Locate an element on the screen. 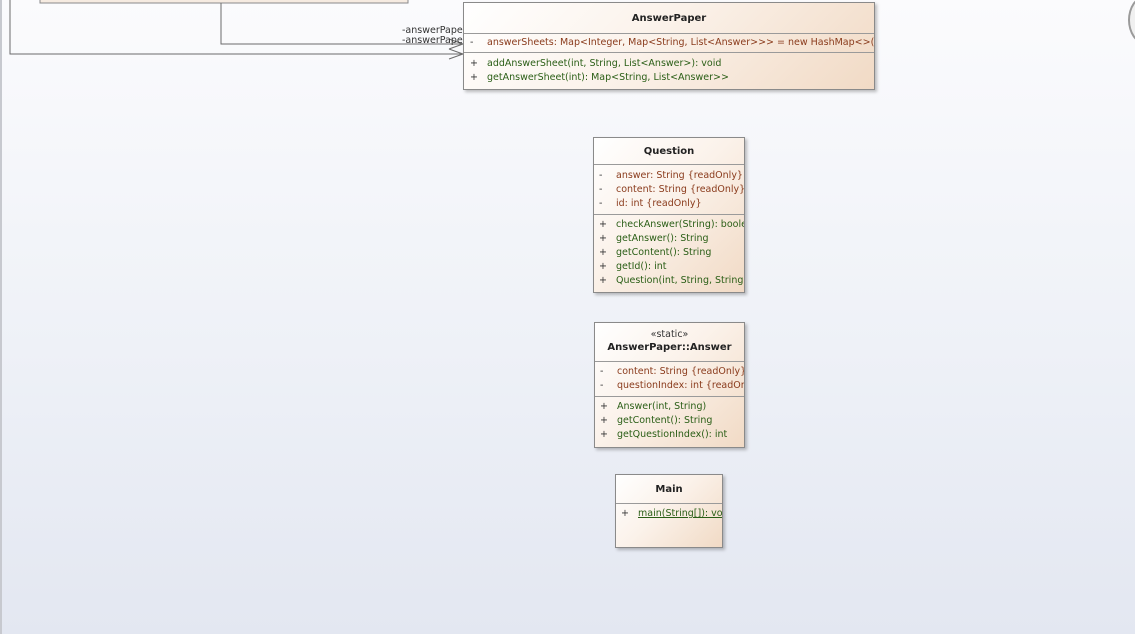 The image size is (1135, 634). association-line-outer is located at coordinates (236, 27).